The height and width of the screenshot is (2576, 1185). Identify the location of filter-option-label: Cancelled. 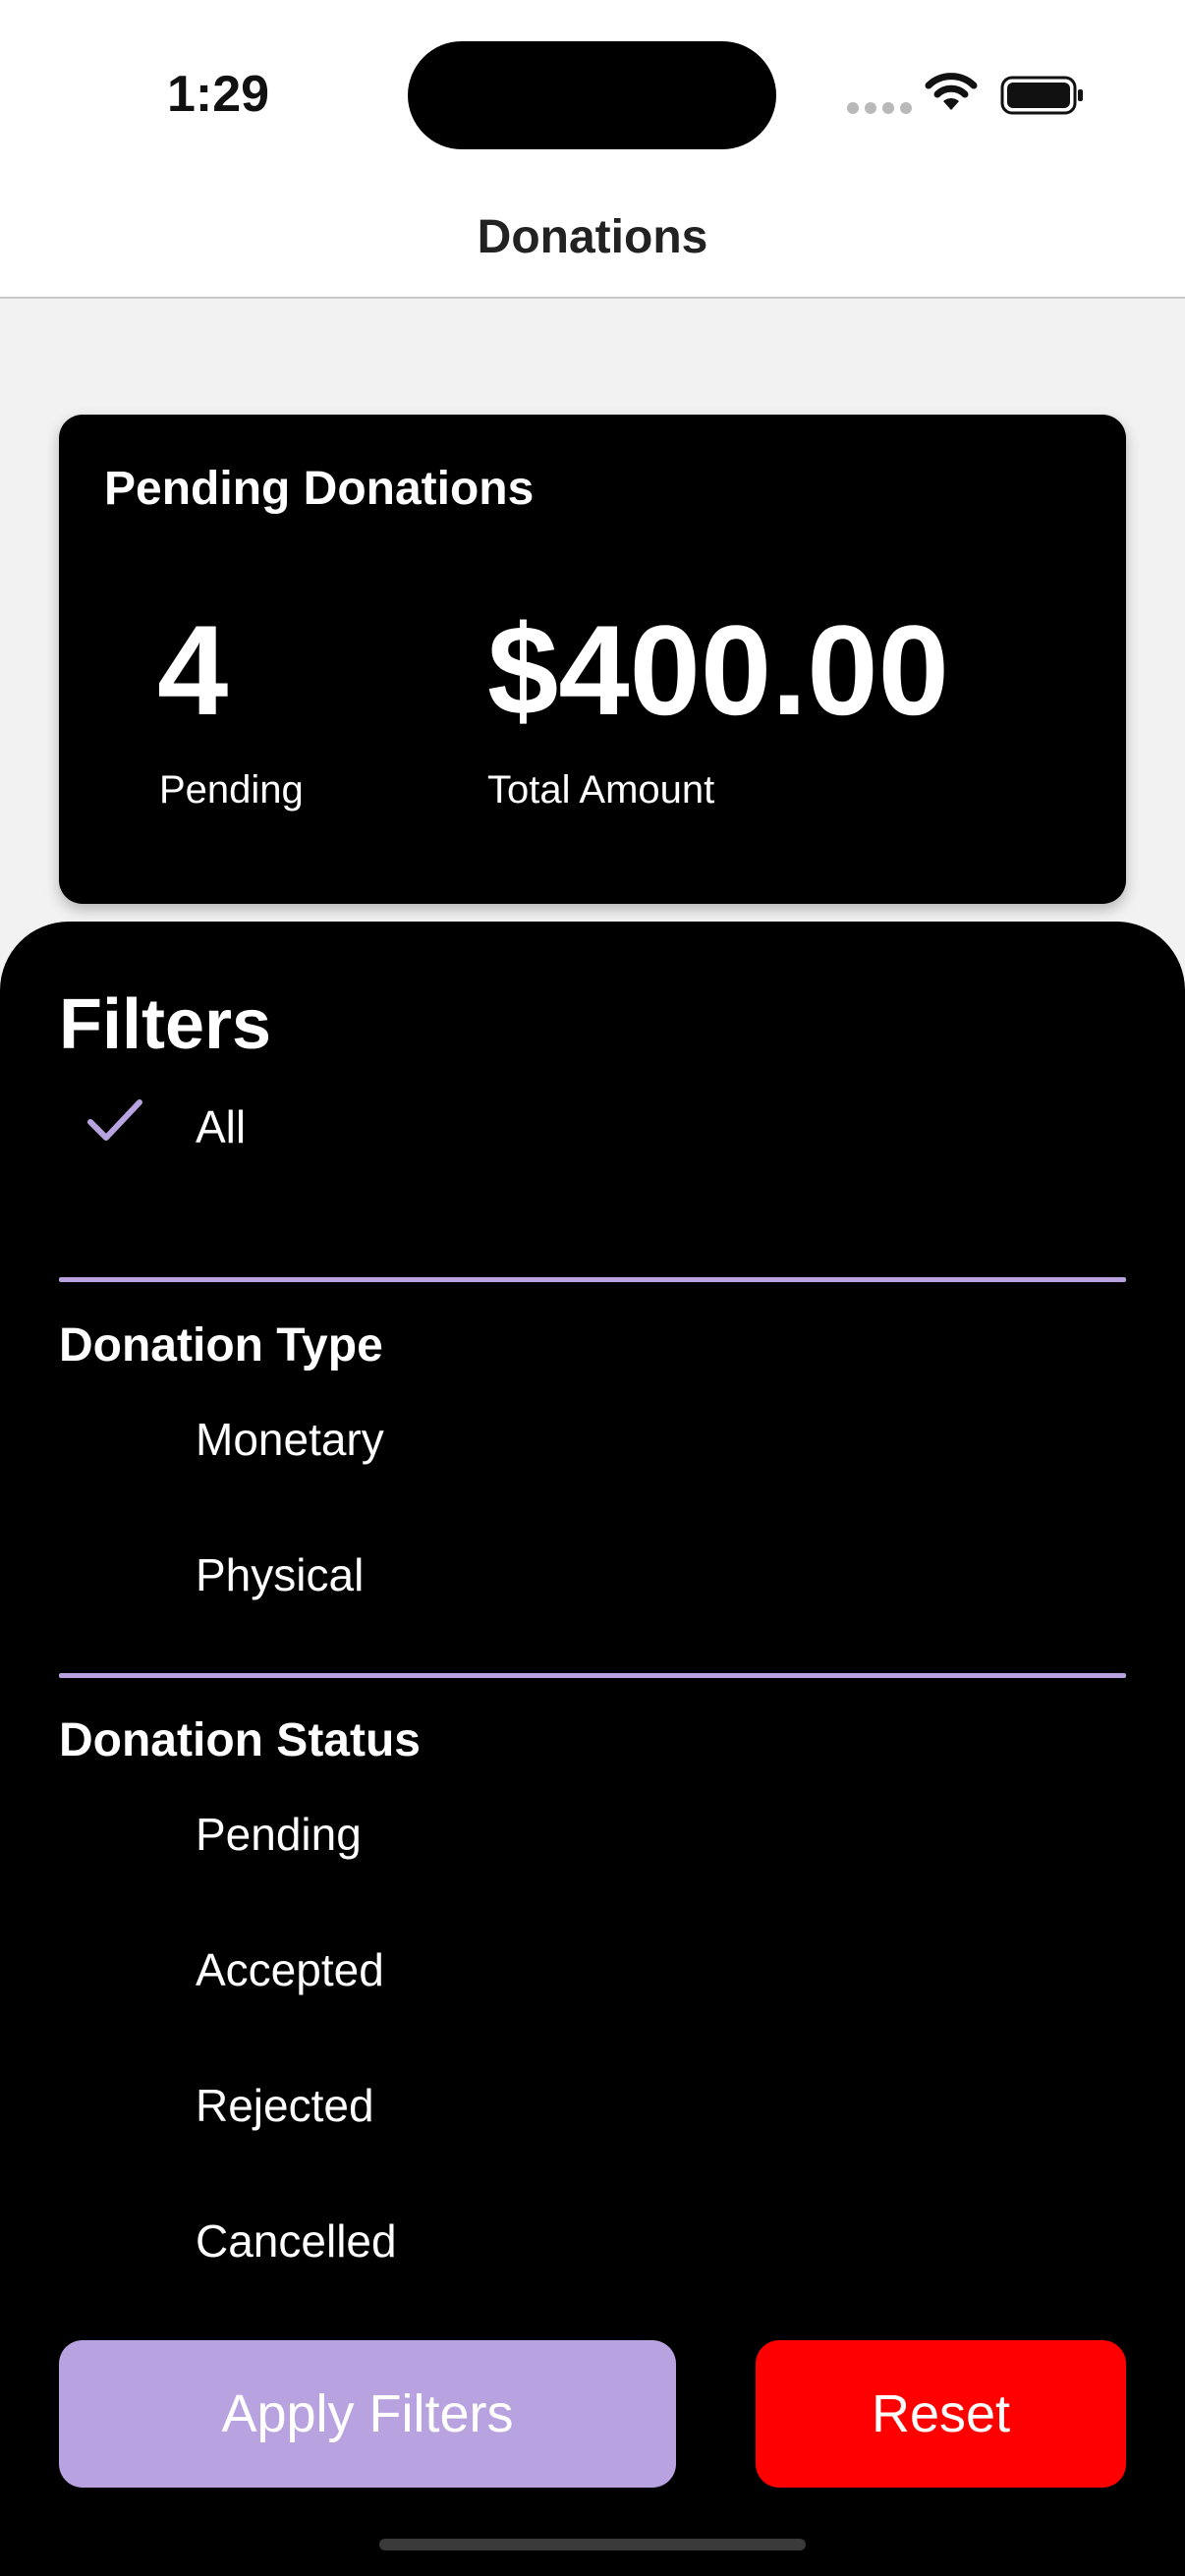
(296, 2241).